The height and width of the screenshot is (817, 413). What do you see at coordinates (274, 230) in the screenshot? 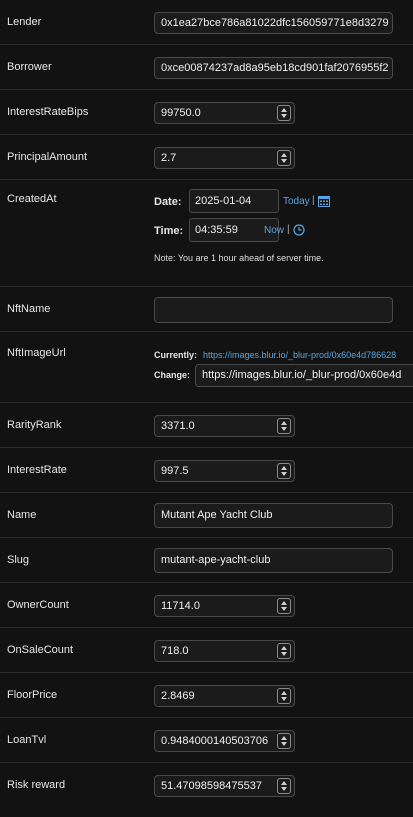
I see `now-link: Now` at bounding box center [274, 230].